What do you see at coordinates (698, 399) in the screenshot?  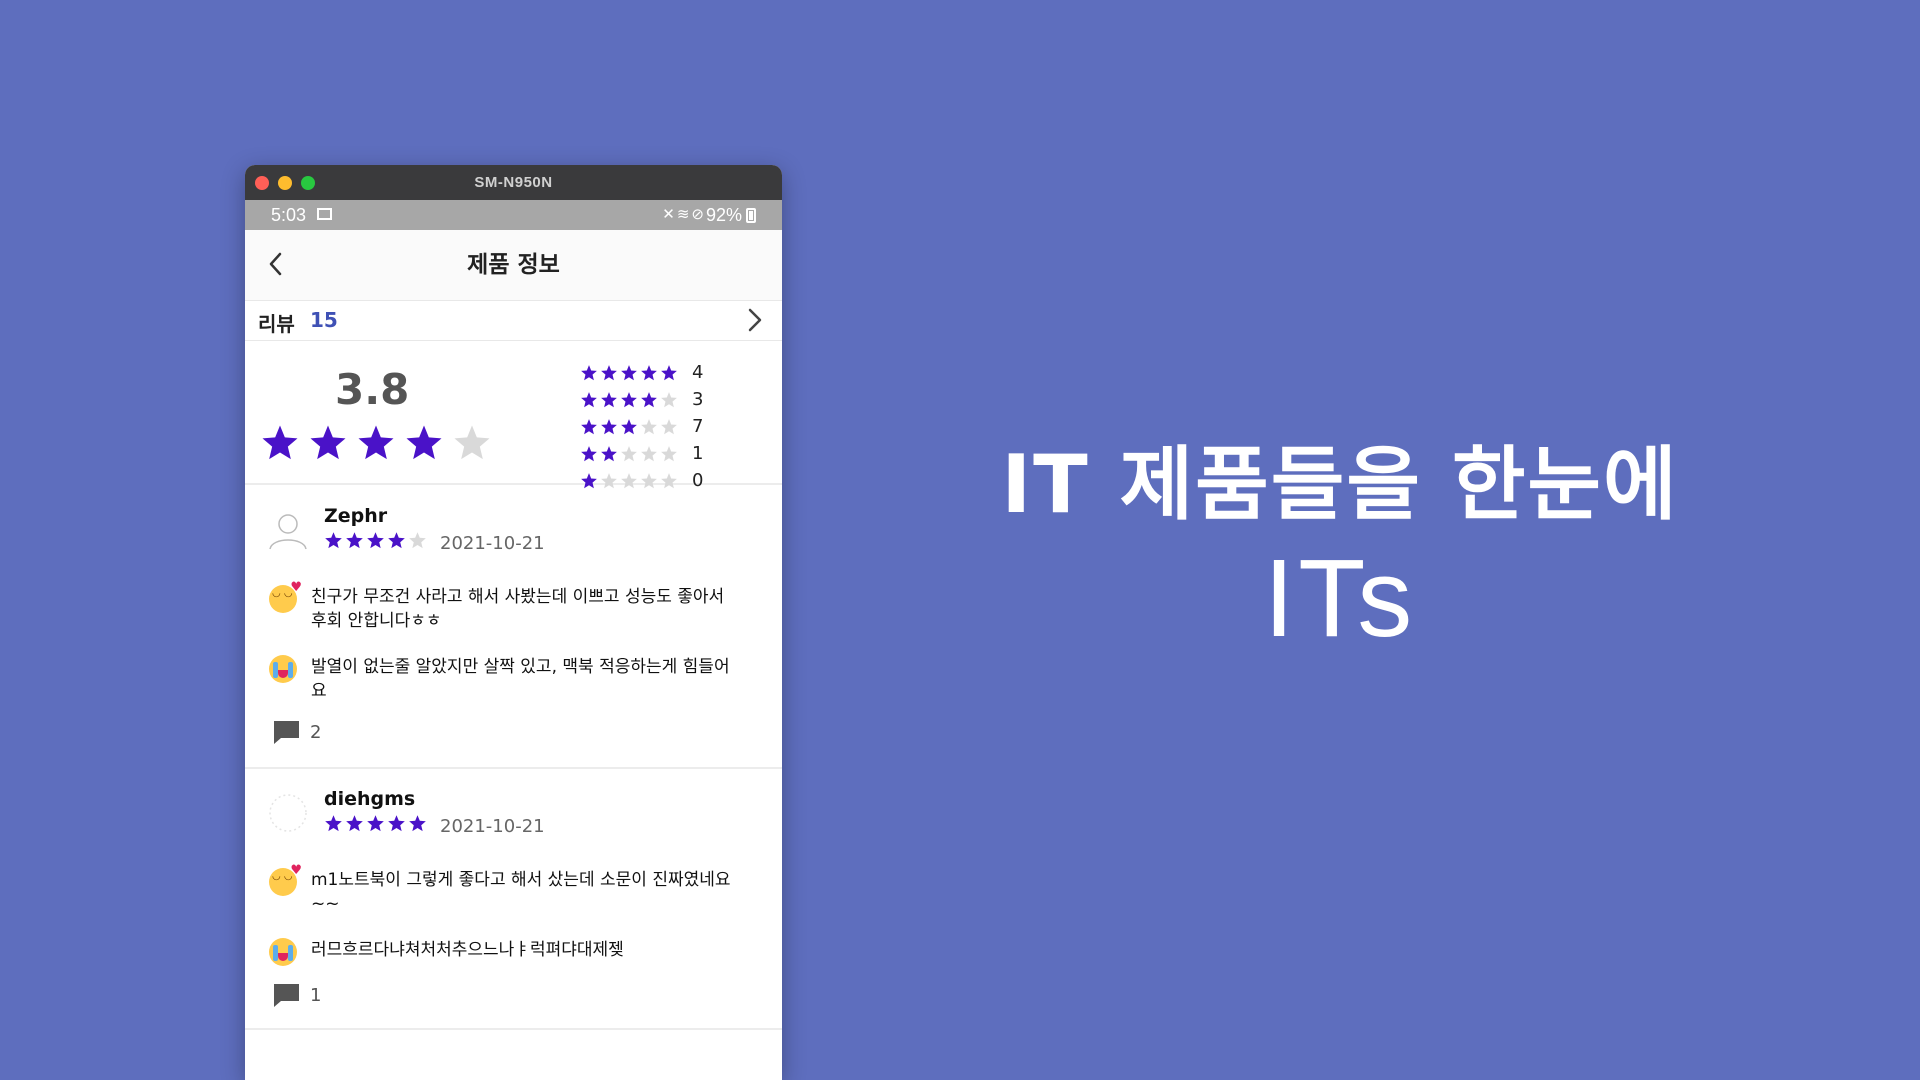 I see `distribution-count: 3` at bounding box center [698, 399].